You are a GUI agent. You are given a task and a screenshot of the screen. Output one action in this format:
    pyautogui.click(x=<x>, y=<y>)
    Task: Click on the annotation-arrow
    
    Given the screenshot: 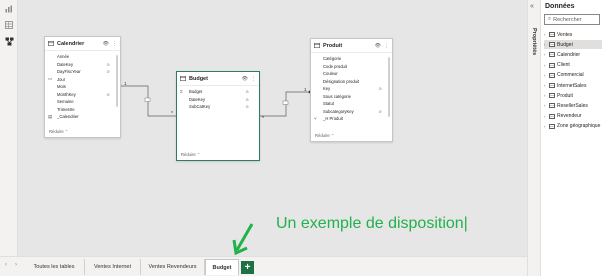 What is the action you would take?
    pyautogui.click(x=243, y=239)
    